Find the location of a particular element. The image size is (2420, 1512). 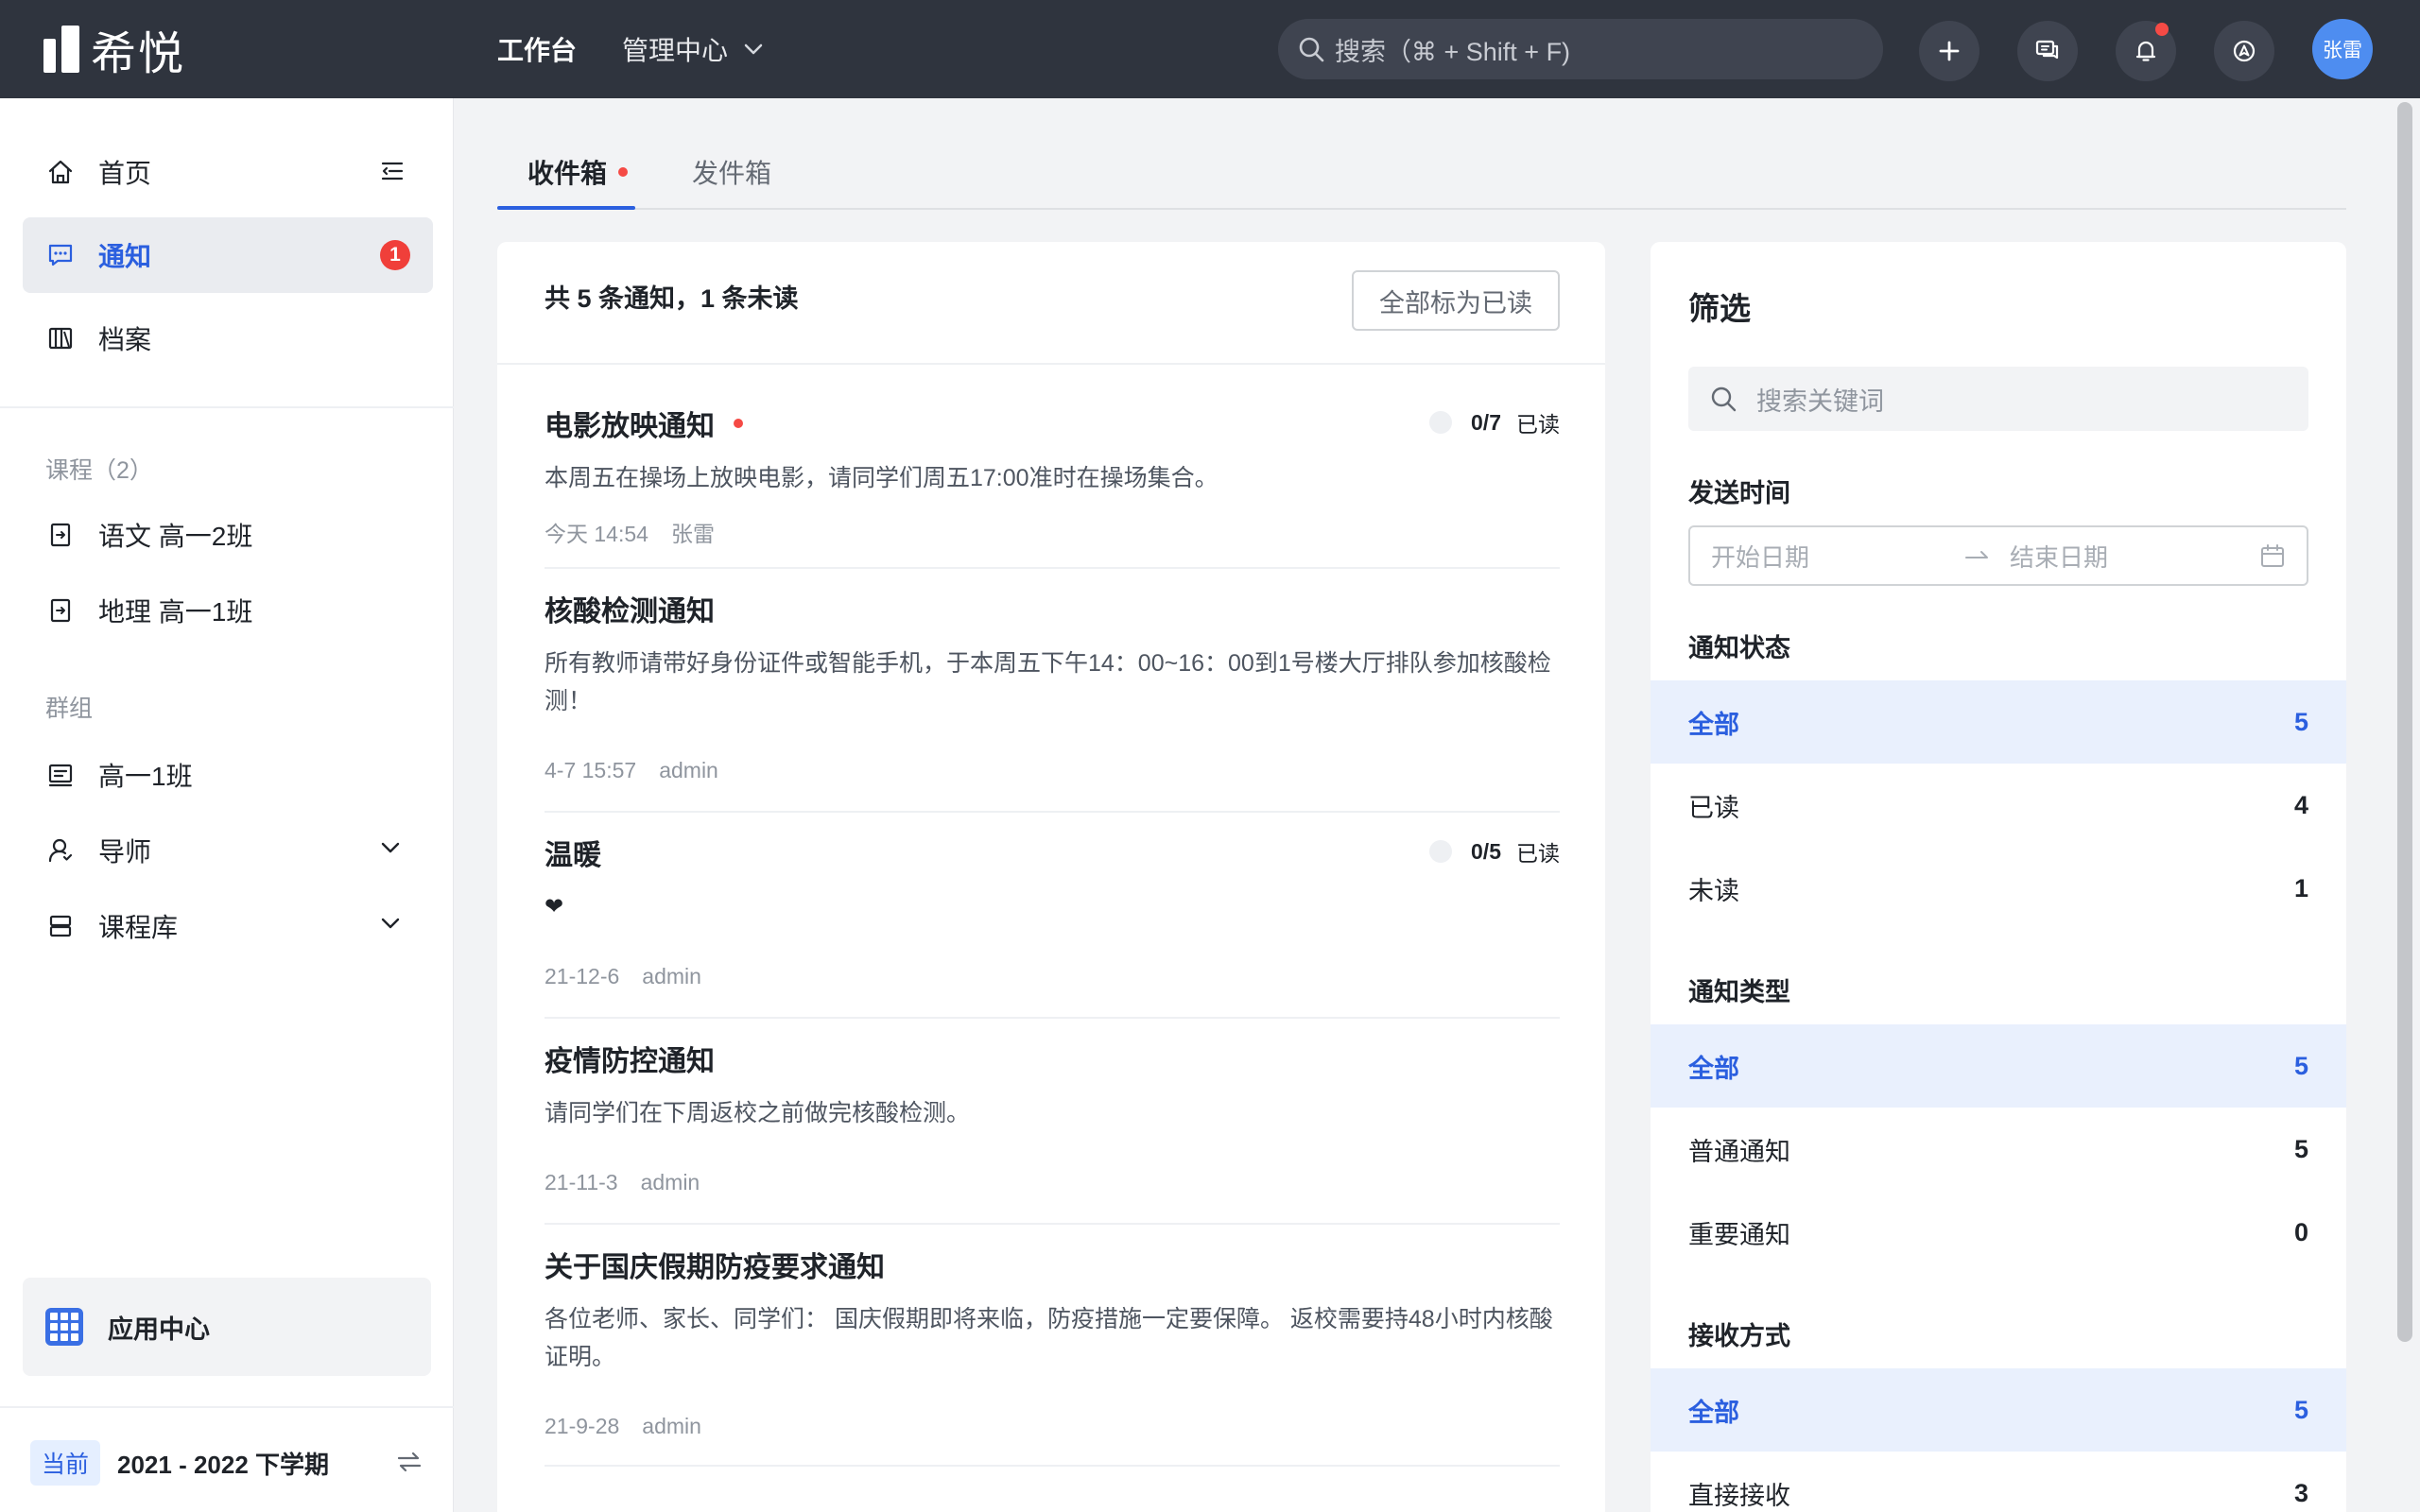

tab-label: 收件箱 is located at coordinates (568, 173).